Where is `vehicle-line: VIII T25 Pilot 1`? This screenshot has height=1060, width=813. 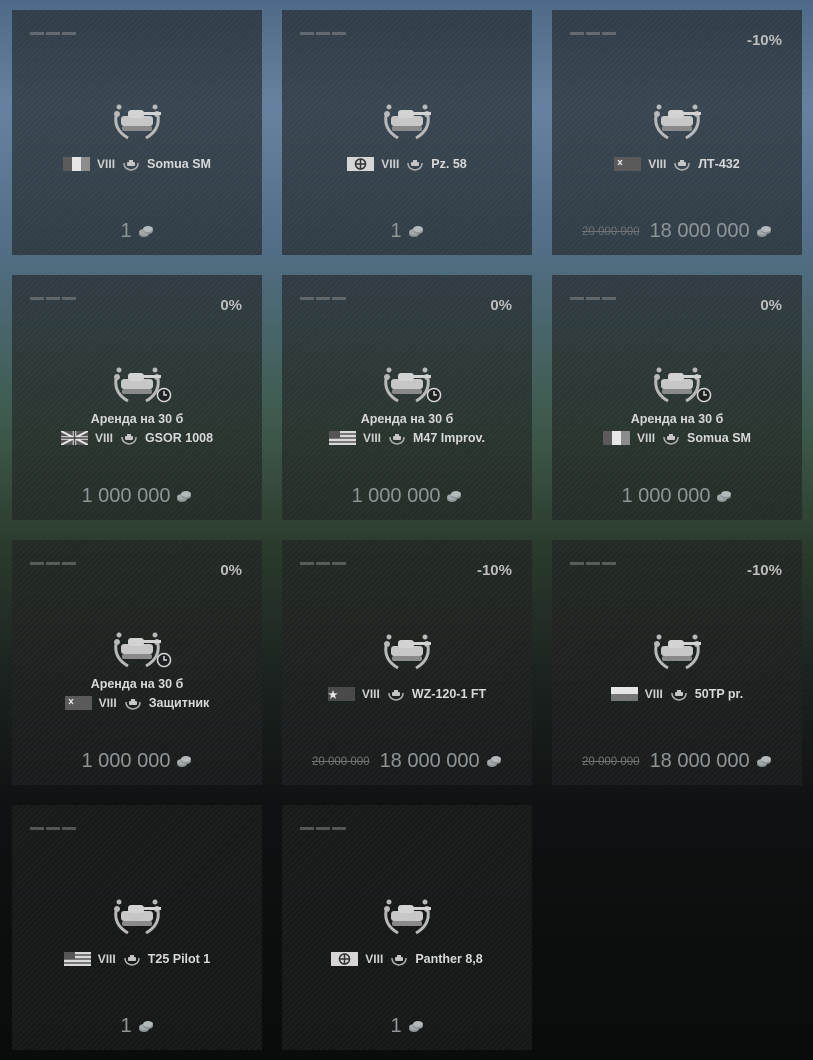 vehicle-line: VIII T25 Pilot 1 is located at coordinates (137, 959).